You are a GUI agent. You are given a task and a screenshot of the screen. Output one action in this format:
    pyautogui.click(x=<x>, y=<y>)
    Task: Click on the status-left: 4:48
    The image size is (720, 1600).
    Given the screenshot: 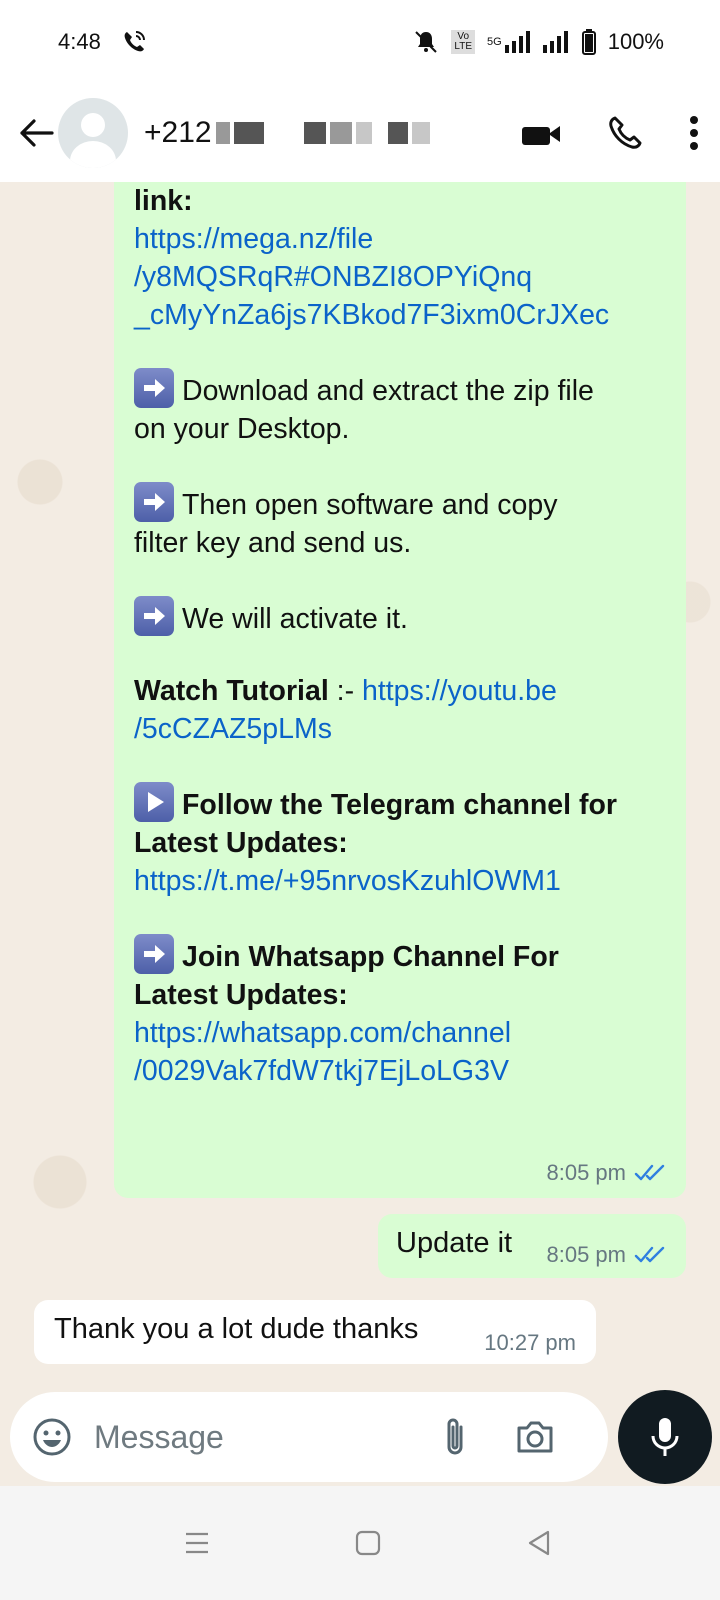 What is the action you would take?
    pyautogui.click(x=102, y=42)
    